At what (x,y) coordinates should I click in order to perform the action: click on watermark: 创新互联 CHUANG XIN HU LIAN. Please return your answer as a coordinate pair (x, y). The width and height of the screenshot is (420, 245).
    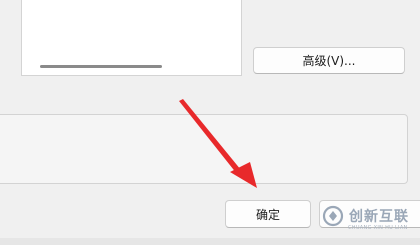
    Looking at the image, I should click on (371, 225).